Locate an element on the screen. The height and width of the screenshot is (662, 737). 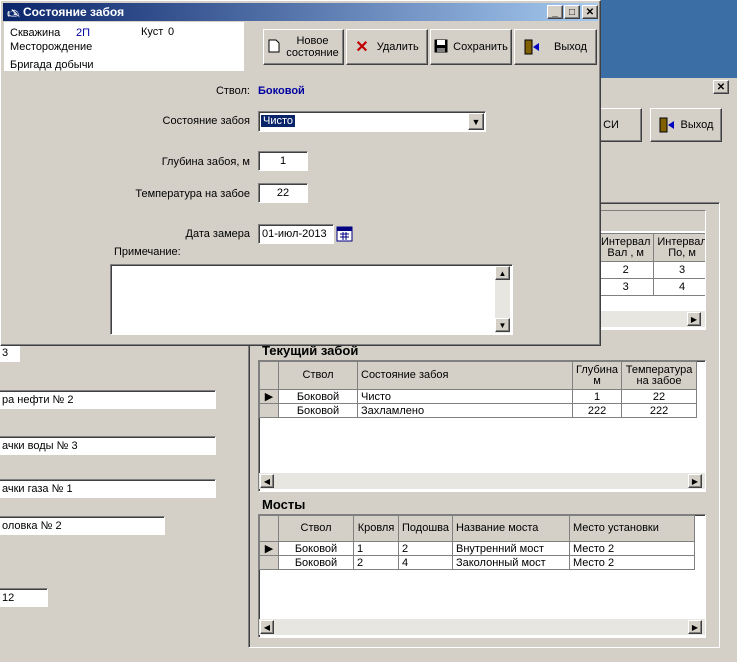
well-label: Скважина is located at coordinates (35, 33).